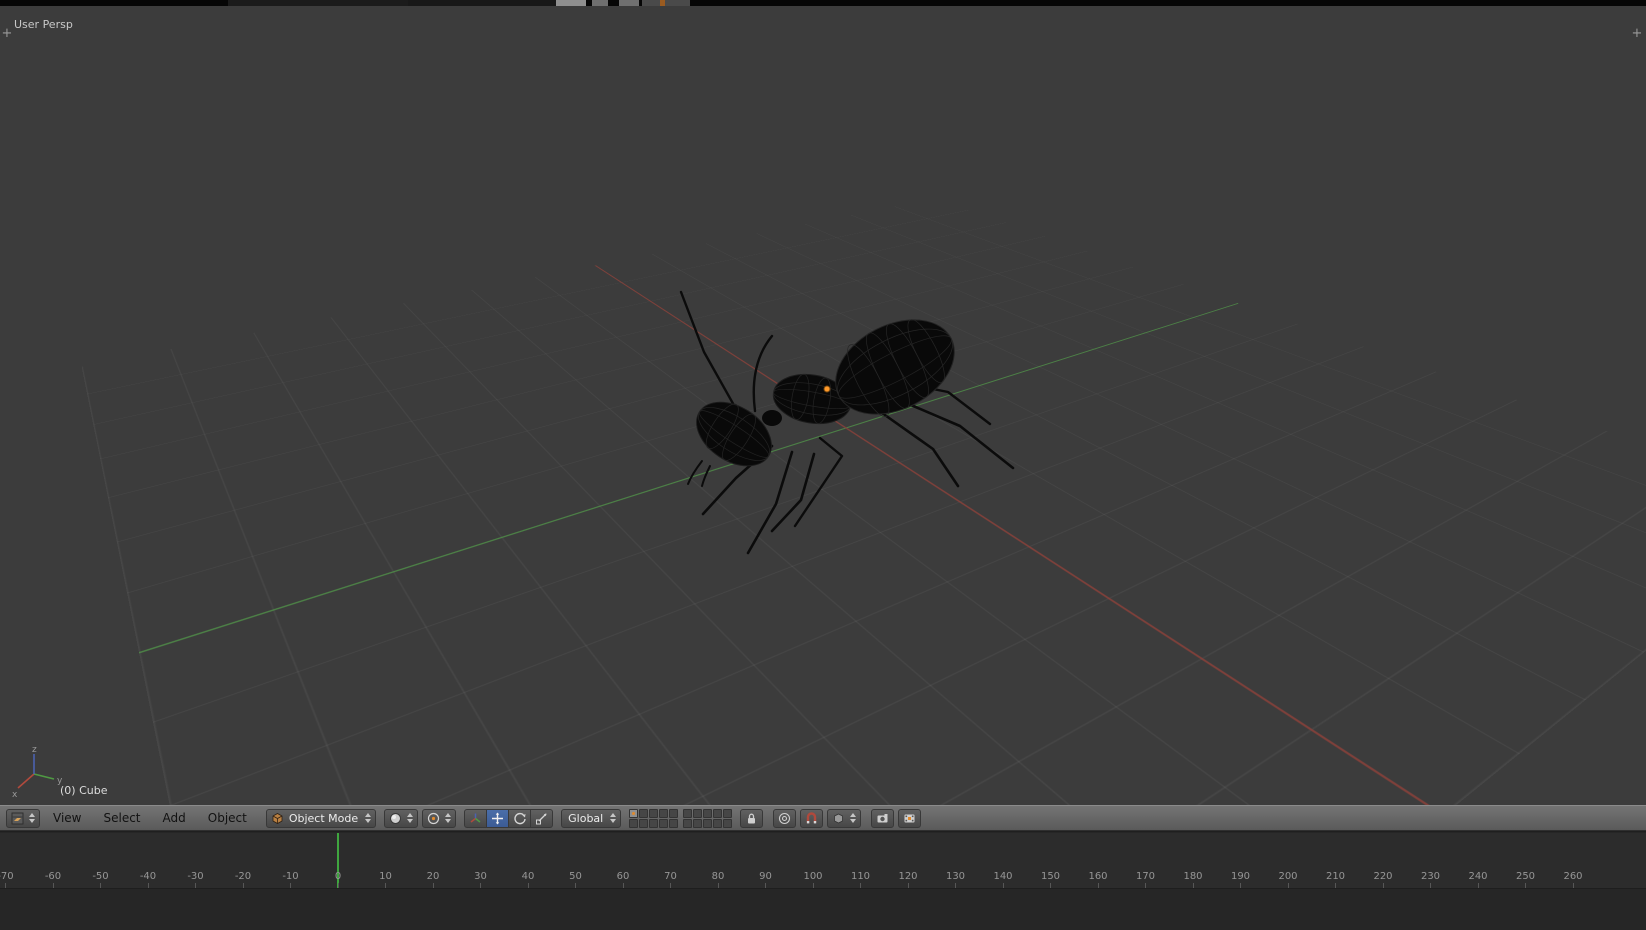 This screenshot has width=1646, height=930. What do you see at coordinates (883, 818) in the screenshot?
I see `opengl-render-still-button` at bounding box center [883, 818].